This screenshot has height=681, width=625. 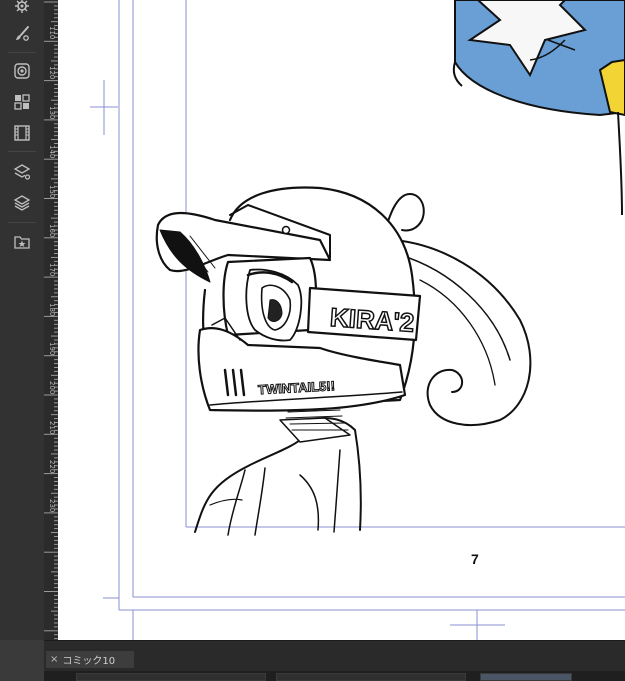 What do you see at coordinates (372, 320) in the screenshot?
I see `helmet-strap-text: KIRA'2` at bounding box center [372, 320].